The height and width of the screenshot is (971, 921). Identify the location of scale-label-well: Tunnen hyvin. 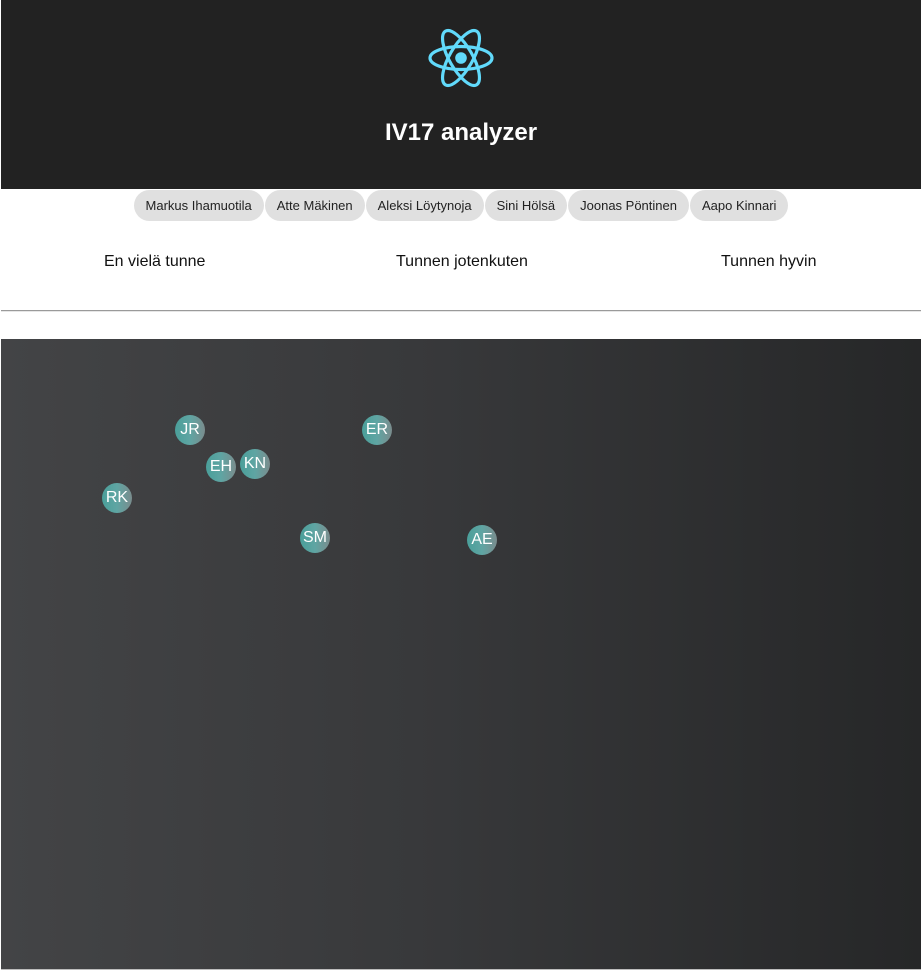
(769, 261).